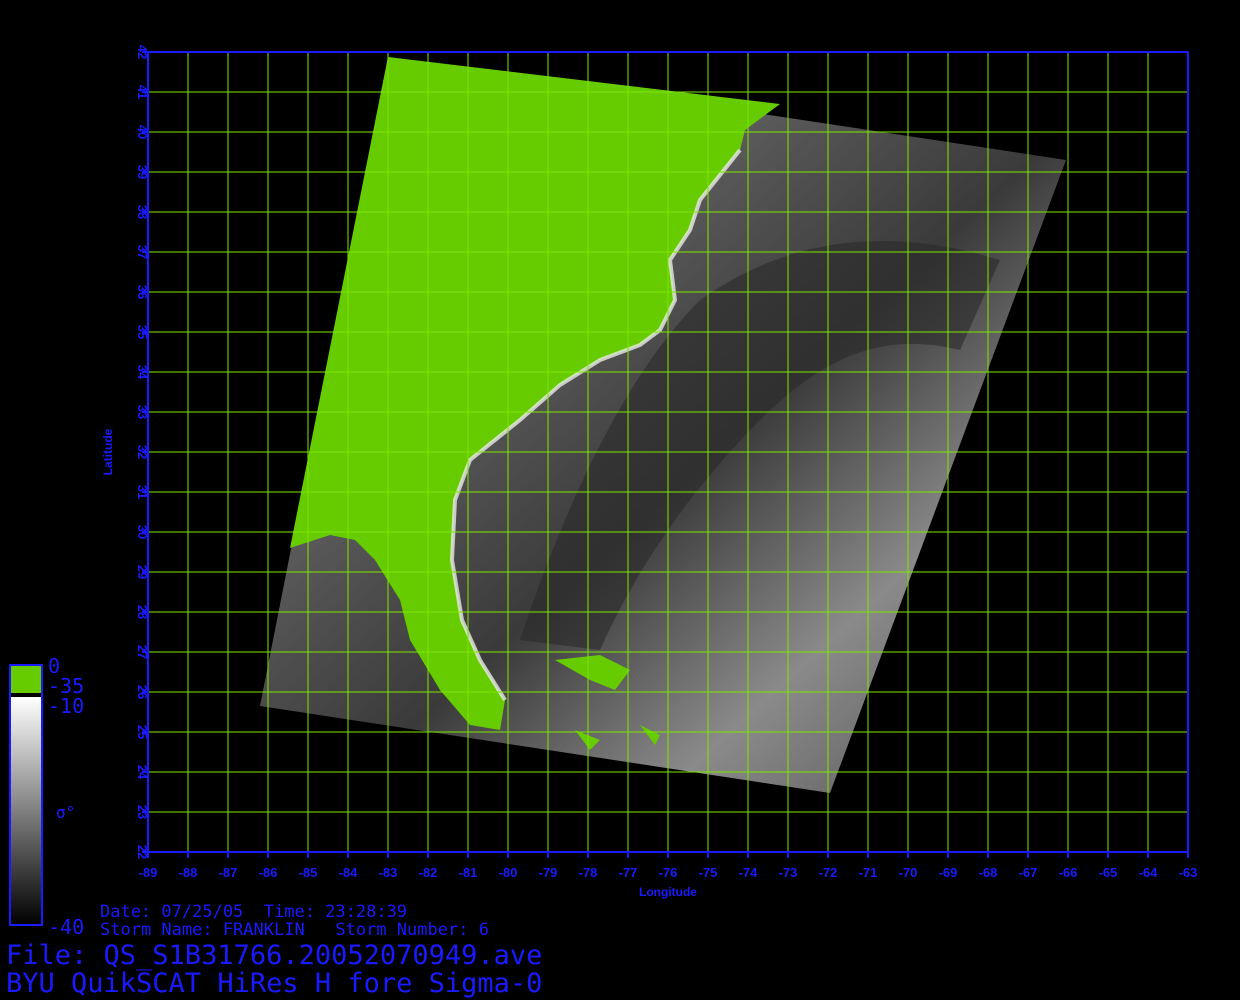 The height and width of the screenshot is (1000, 1240). What do you see at coordinates (142, 612) in the screenshot?
I see `lat-tick-label: 28` at bounding box center [142, 612].